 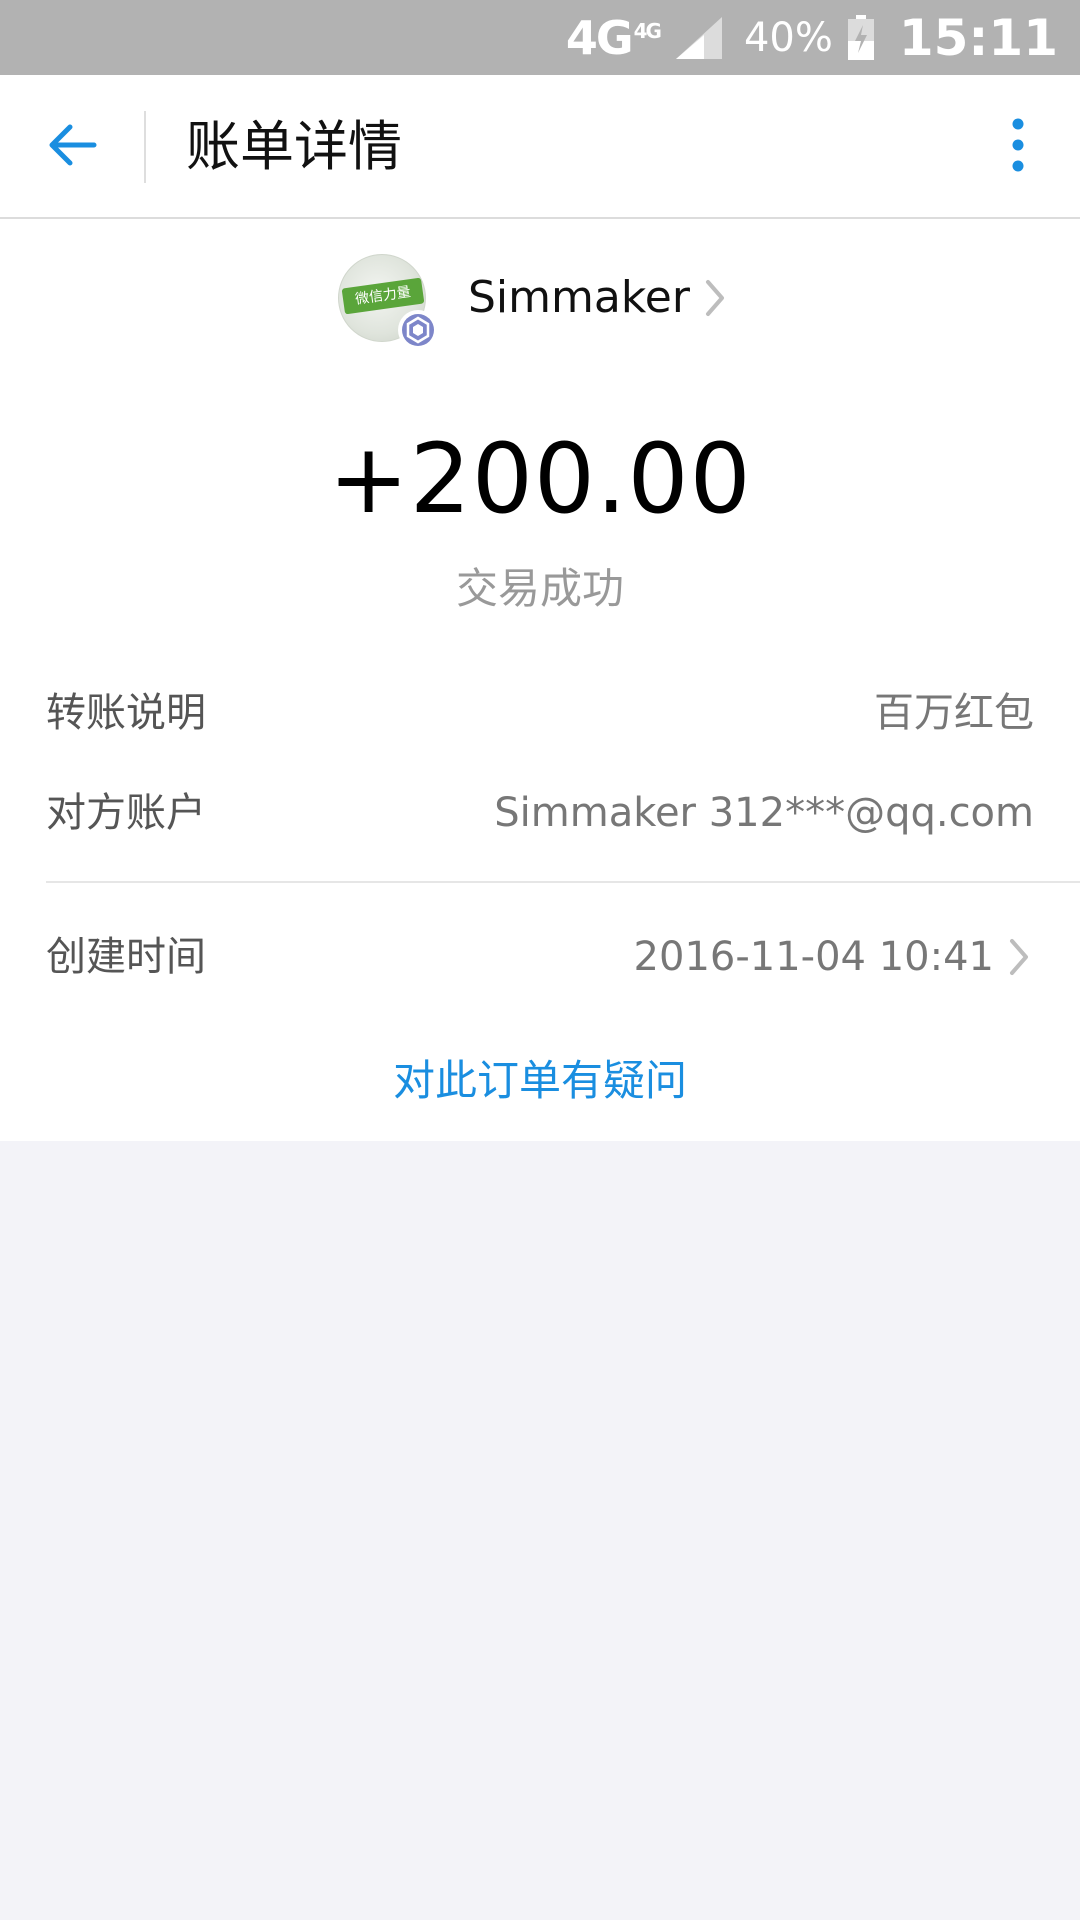 I want to click on header-divider, so click(x=145, y=147).